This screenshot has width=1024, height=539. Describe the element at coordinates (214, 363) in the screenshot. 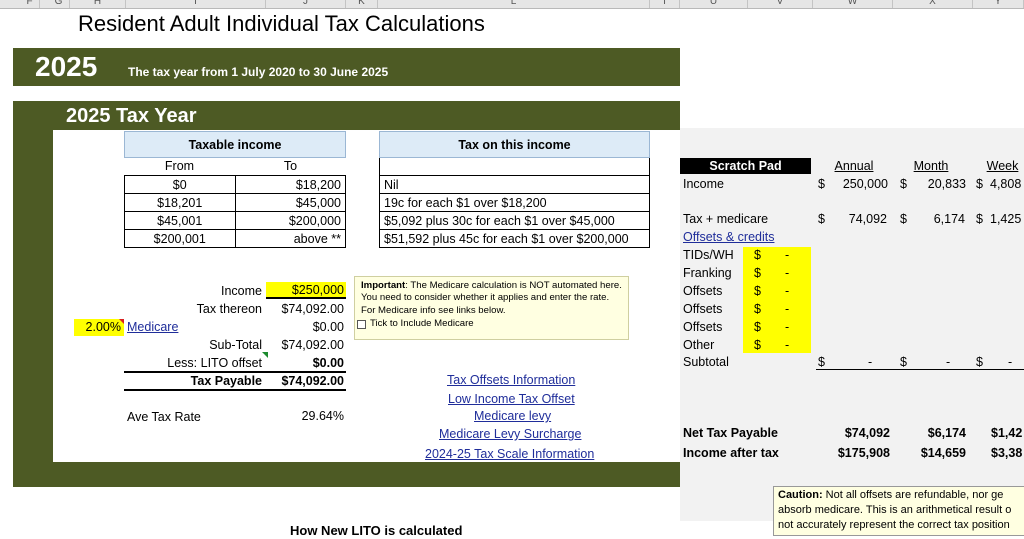

I see `lito-label: Less: LITO offset` at that location.